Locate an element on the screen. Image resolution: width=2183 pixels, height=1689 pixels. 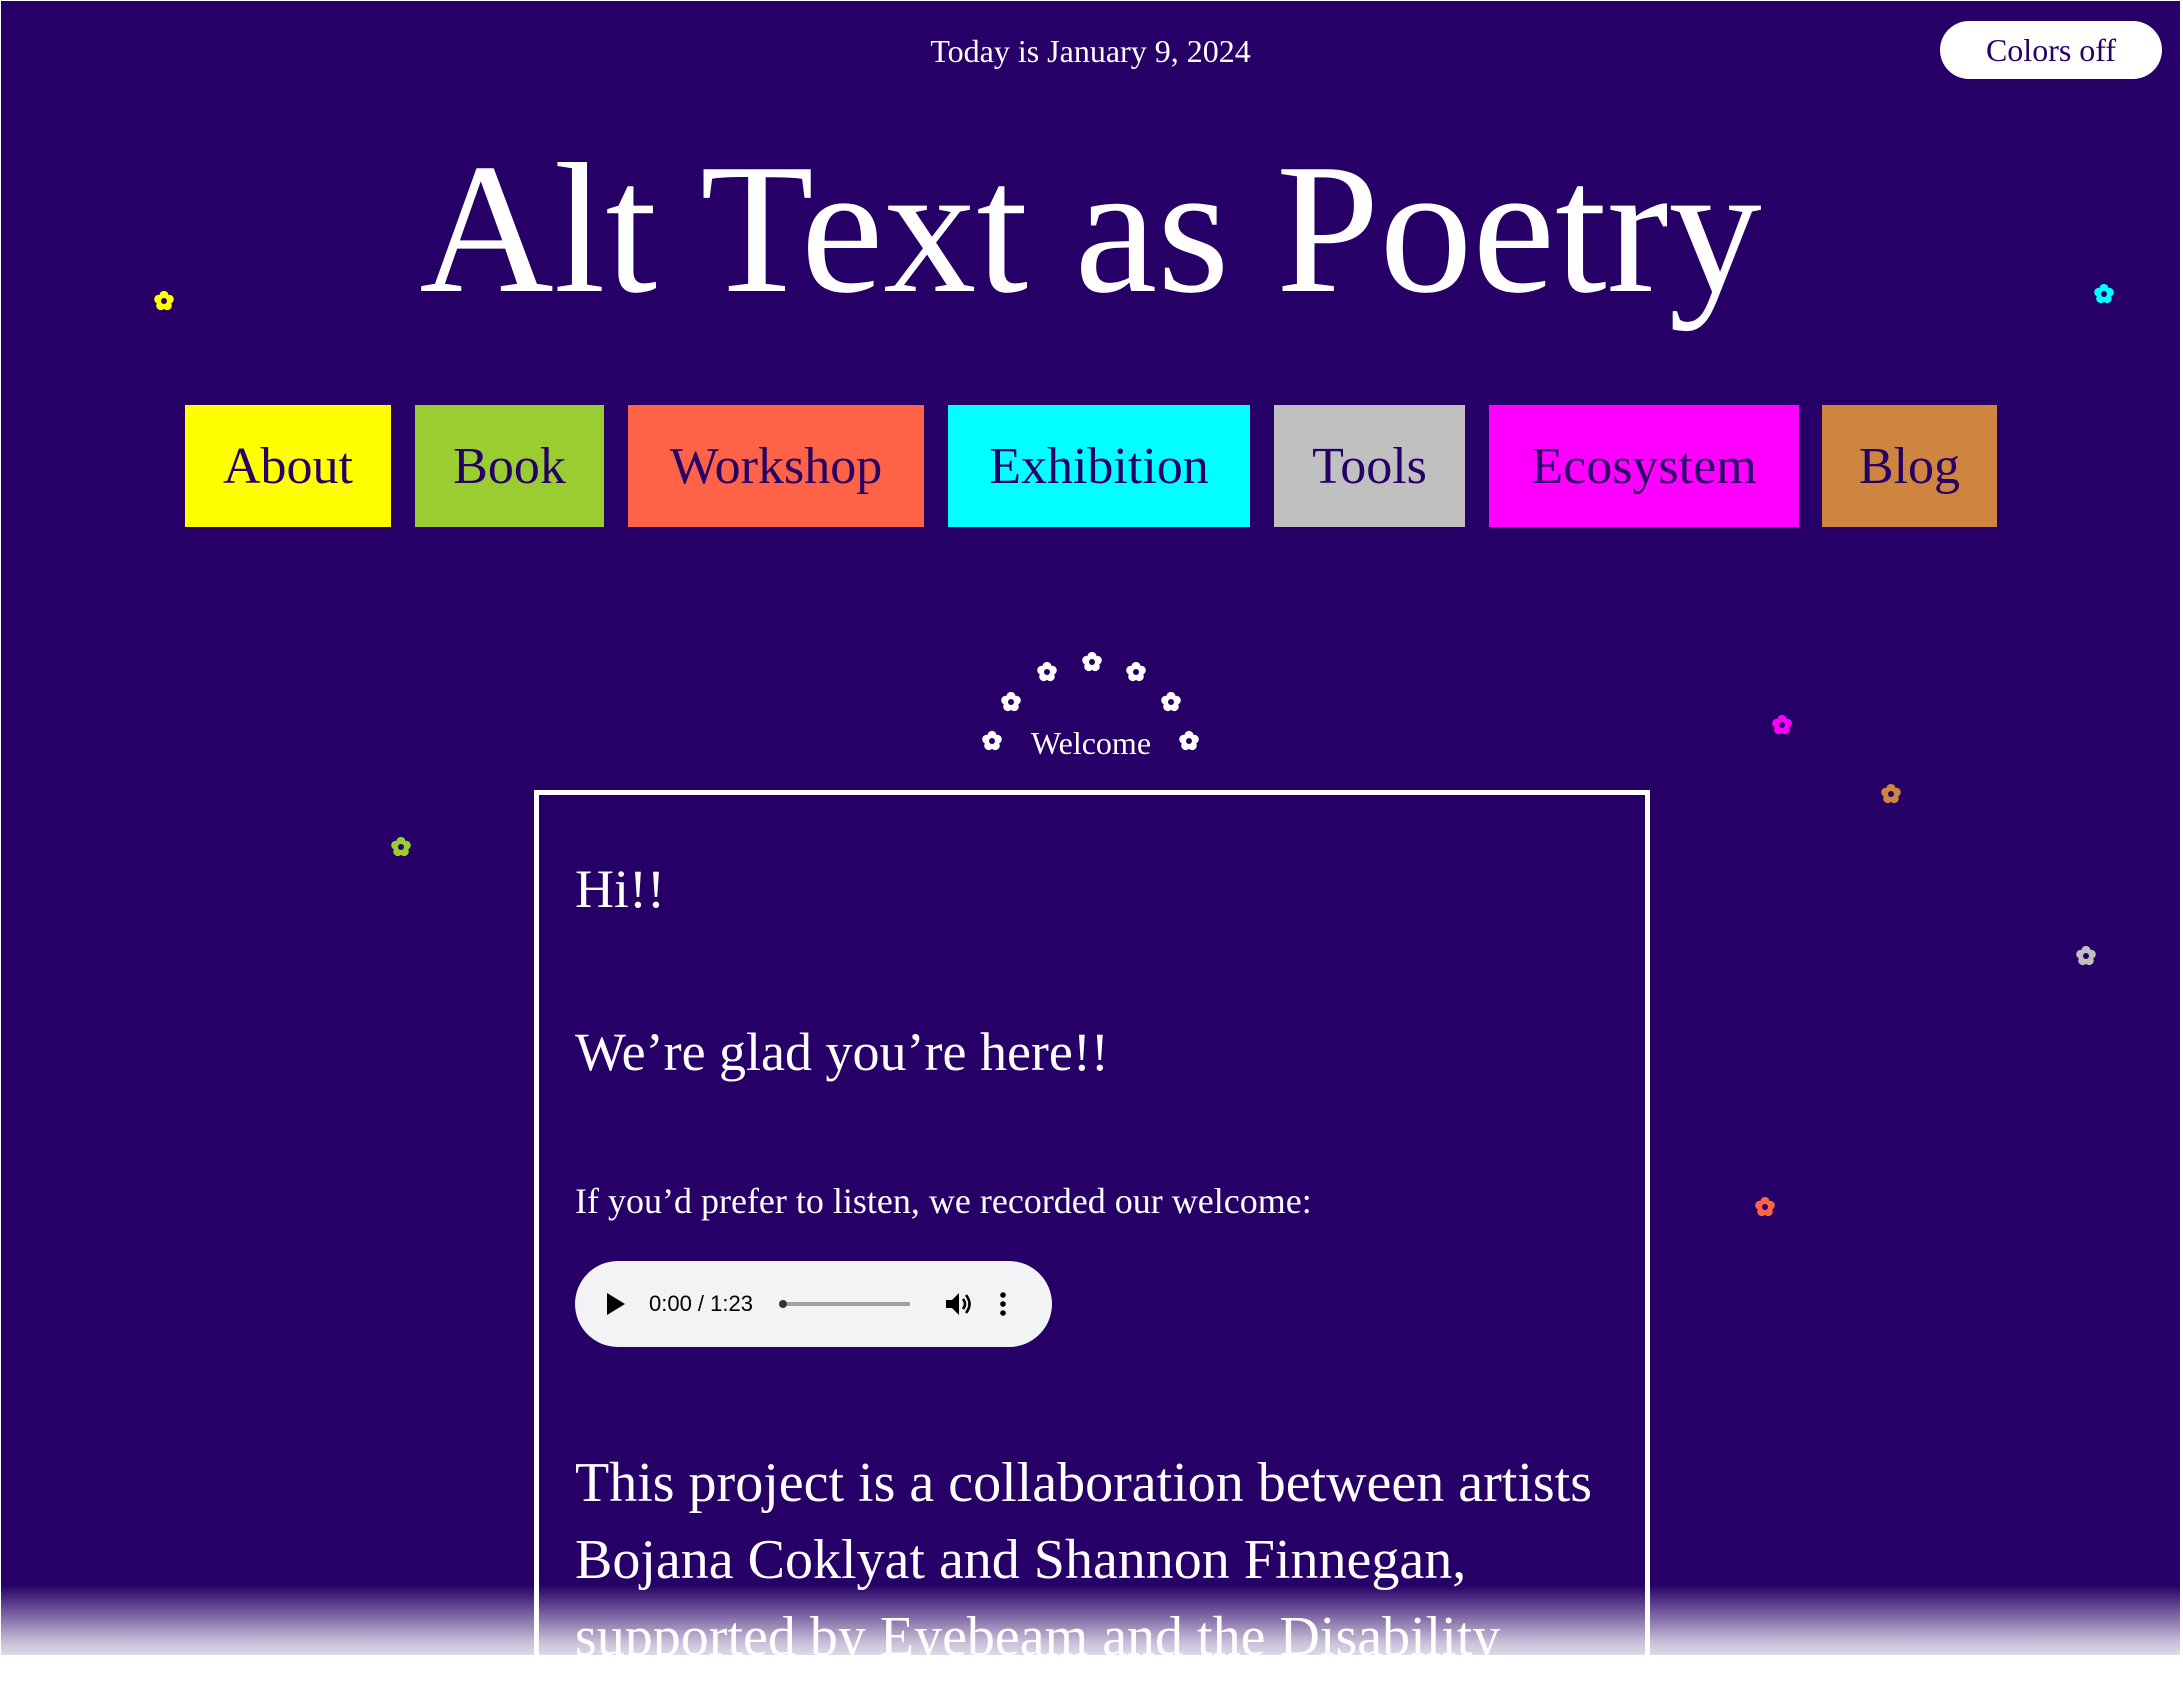
colors-toggle-button: Colors off is located at coordinates (2051, 50).